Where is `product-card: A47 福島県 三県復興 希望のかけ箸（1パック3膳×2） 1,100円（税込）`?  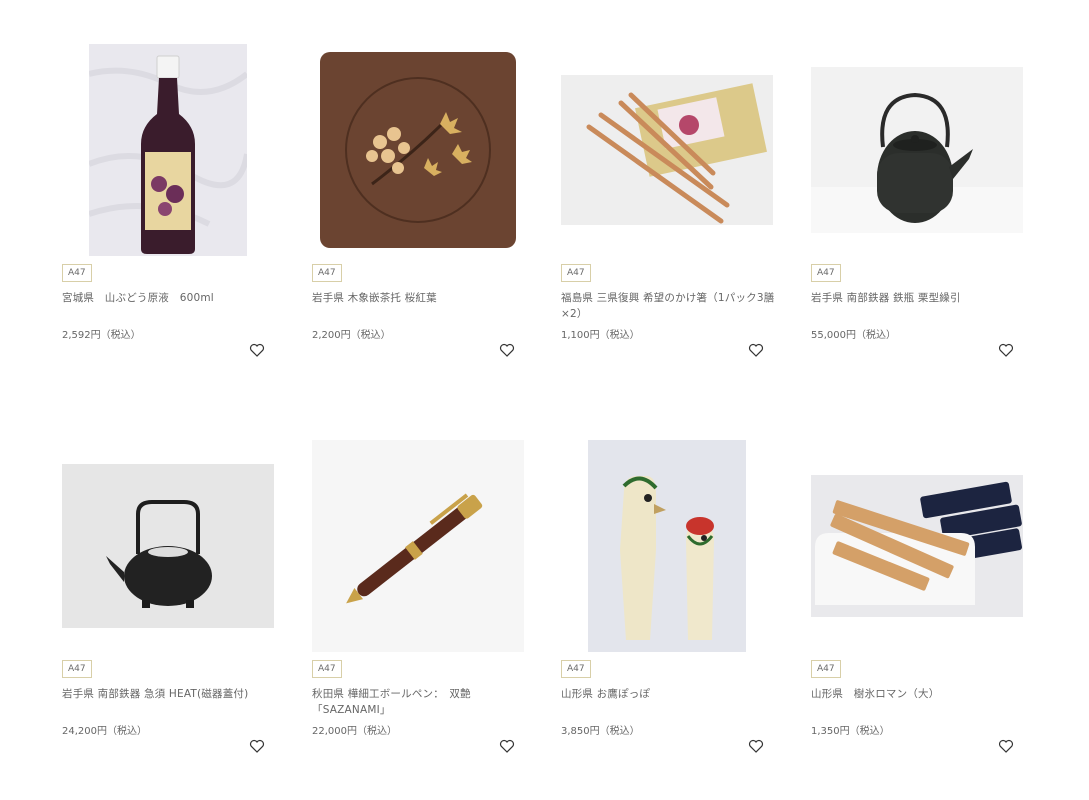
product-card: A47 福島県 三県復興 希望のかけ箸（1パック3膳×2） 1,100円（税込） is located at coordinates (668, 224).